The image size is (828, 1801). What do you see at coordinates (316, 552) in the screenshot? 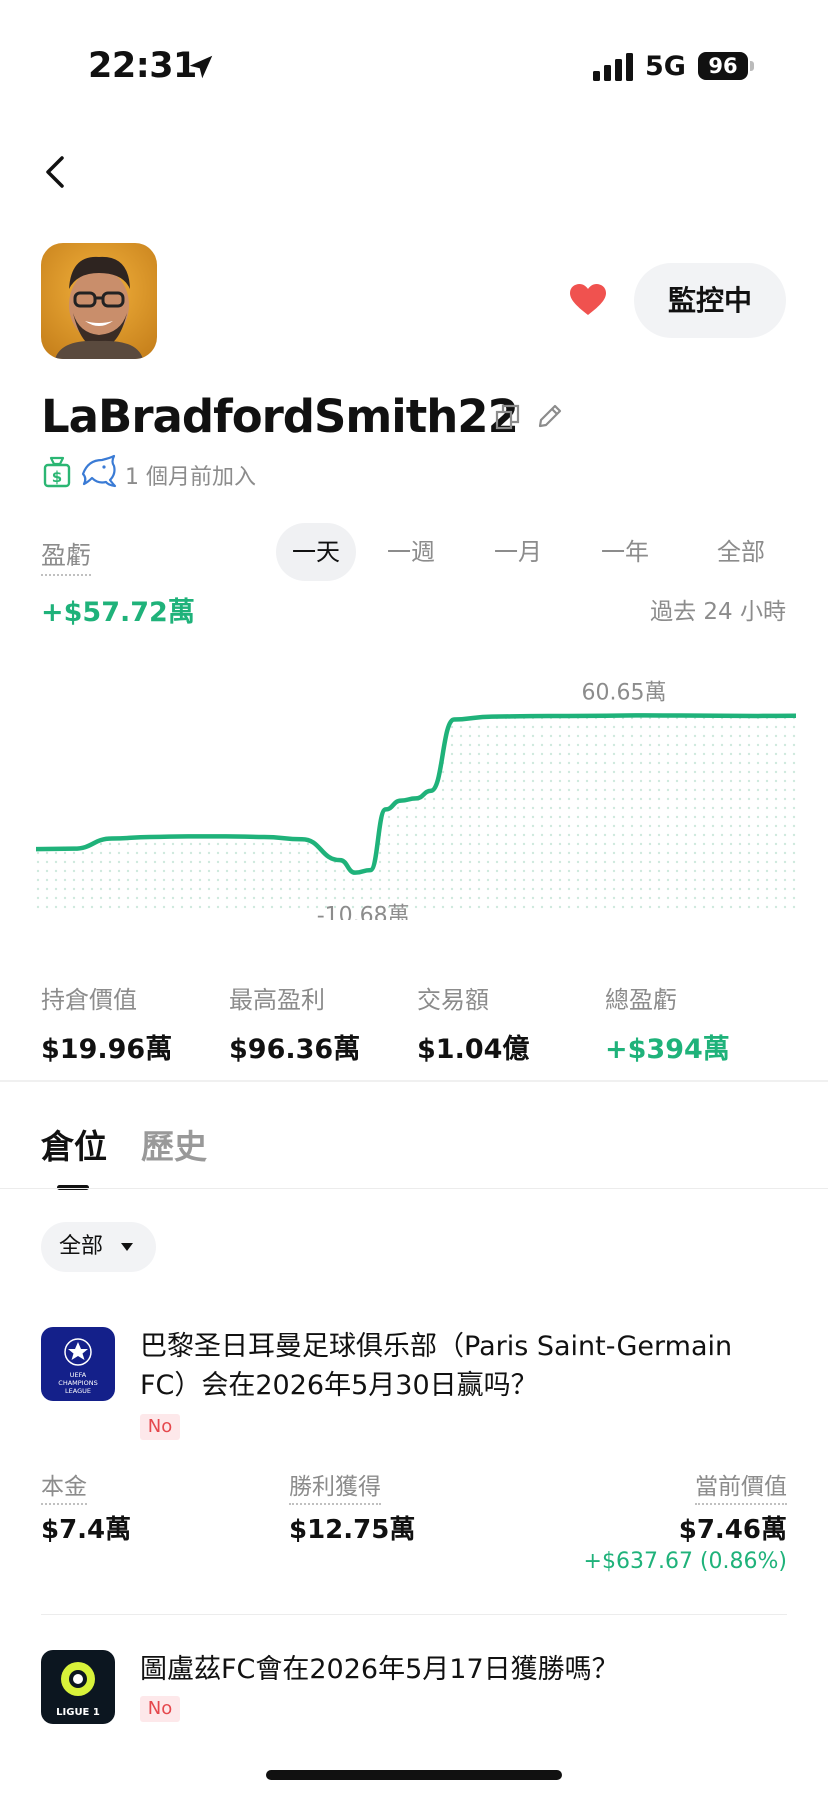
I see `range-tab-1d: 一天` at bounding box center [316, 552].